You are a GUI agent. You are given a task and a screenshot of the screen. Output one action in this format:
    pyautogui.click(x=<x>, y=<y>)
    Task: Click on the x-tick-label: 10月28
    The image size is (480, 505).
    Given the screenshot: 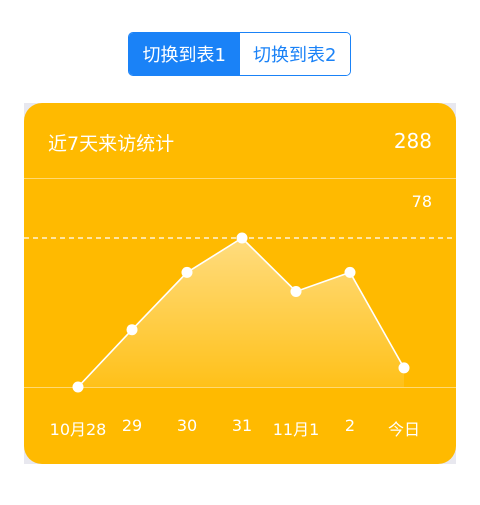 What is the action you would take?
    pyautogui.click(x=78, y=429)
    